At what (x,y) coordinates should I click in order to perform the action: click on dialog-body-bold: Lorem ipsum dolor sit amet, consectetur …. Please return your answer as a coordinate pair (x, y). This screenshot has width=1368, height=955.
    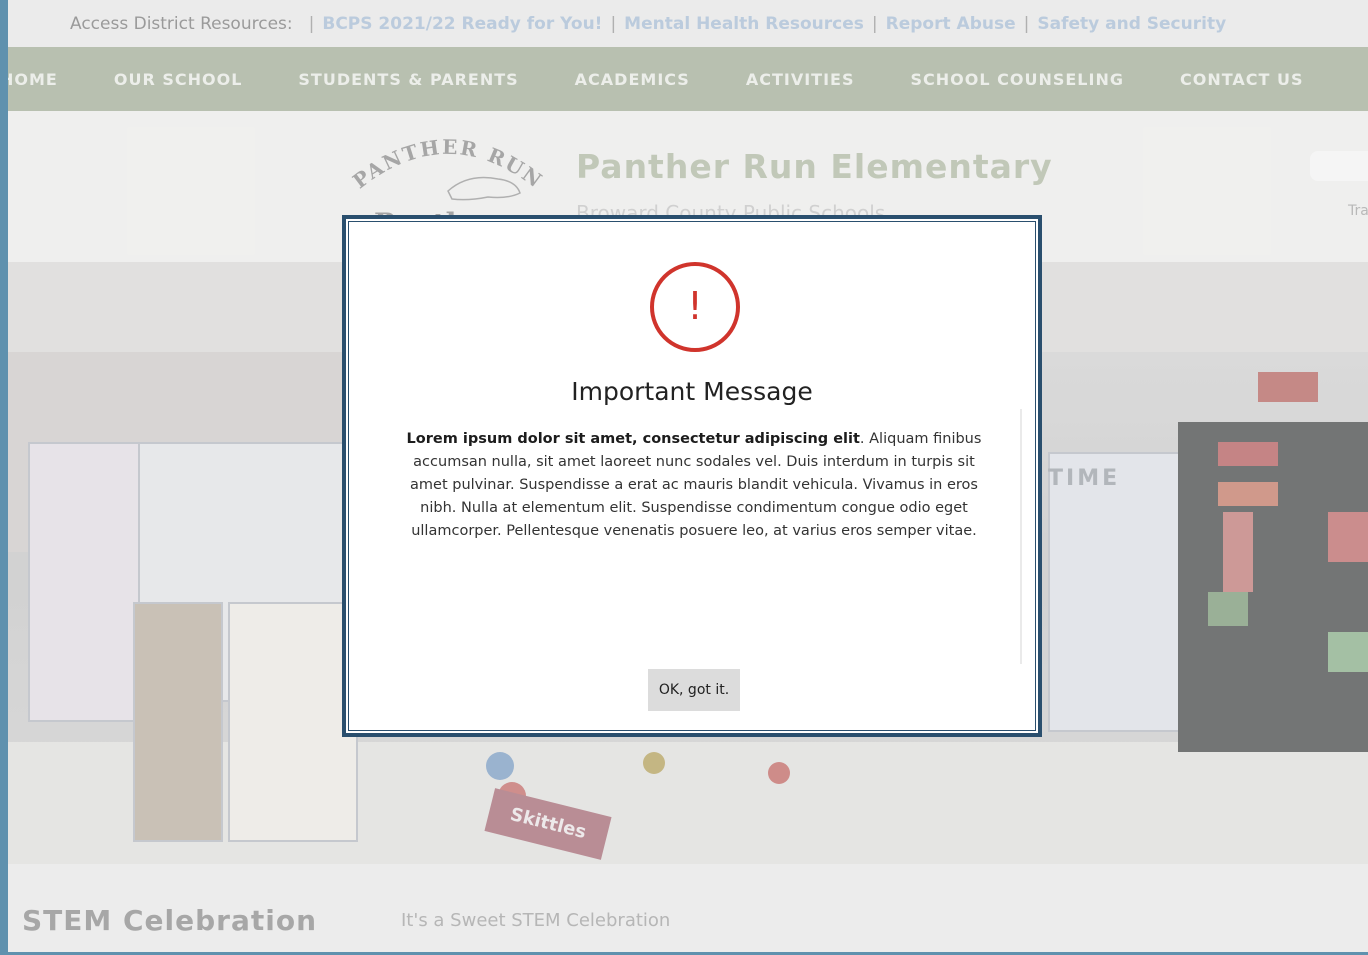
    Looking at the image, I should click on (633, 439).